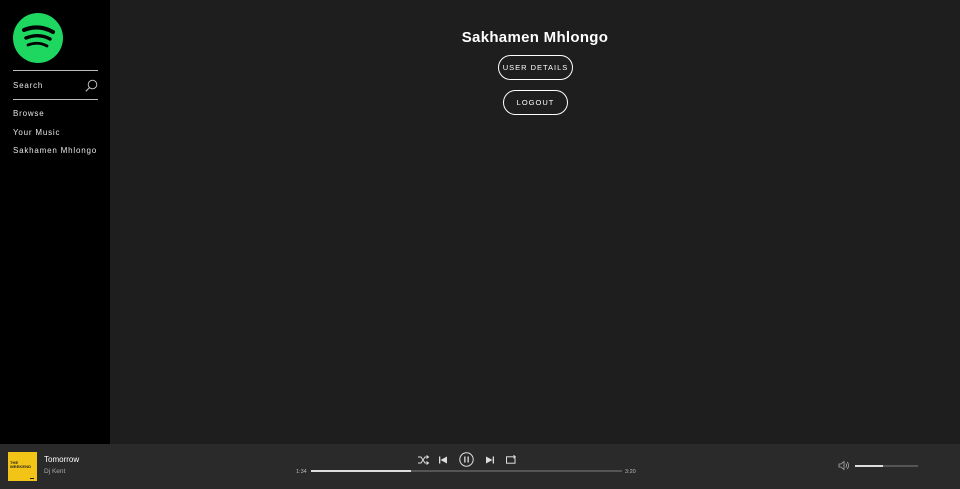 Image resolution: width=960 pixels, height=489 pixels. I want to click on song-title: Tomorrow, so click(61, 459).